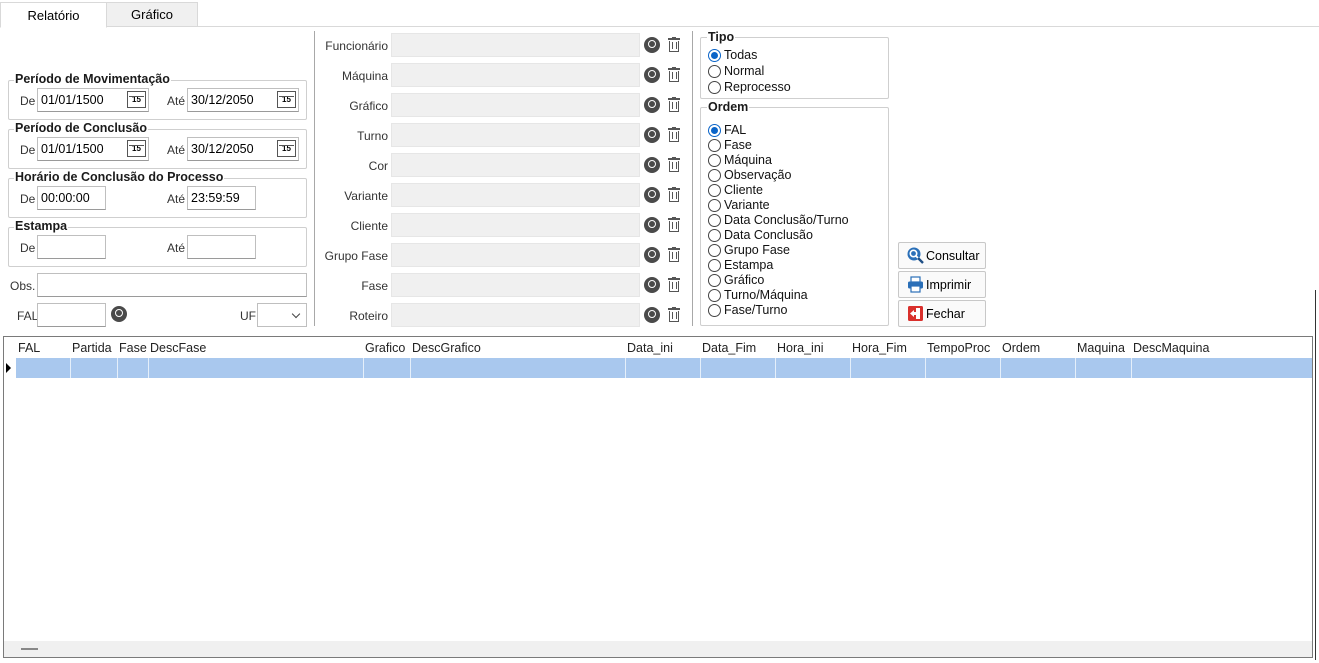 The image size is (1319, 663). I want to click on fal-field, so click(71, 315).